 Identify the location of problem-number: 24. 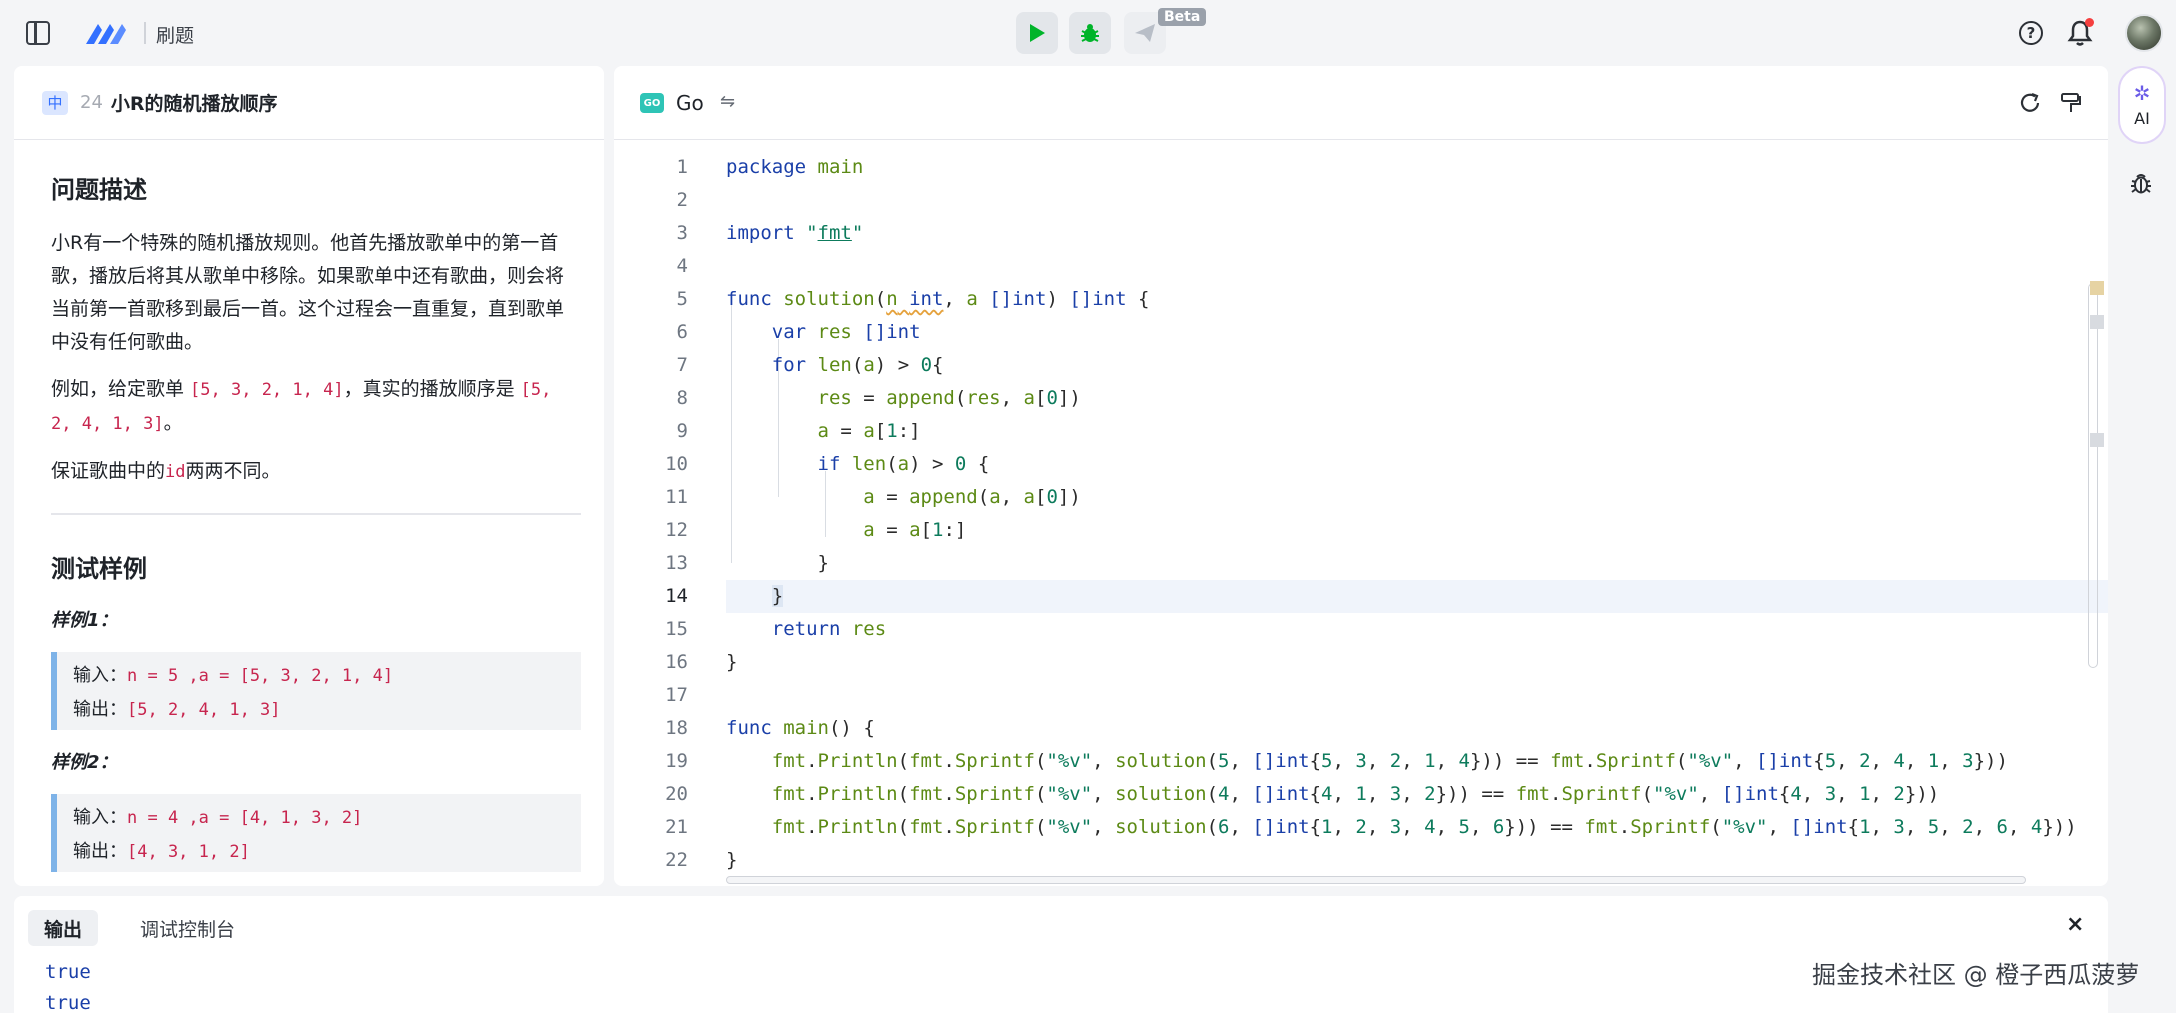
(91, 102).